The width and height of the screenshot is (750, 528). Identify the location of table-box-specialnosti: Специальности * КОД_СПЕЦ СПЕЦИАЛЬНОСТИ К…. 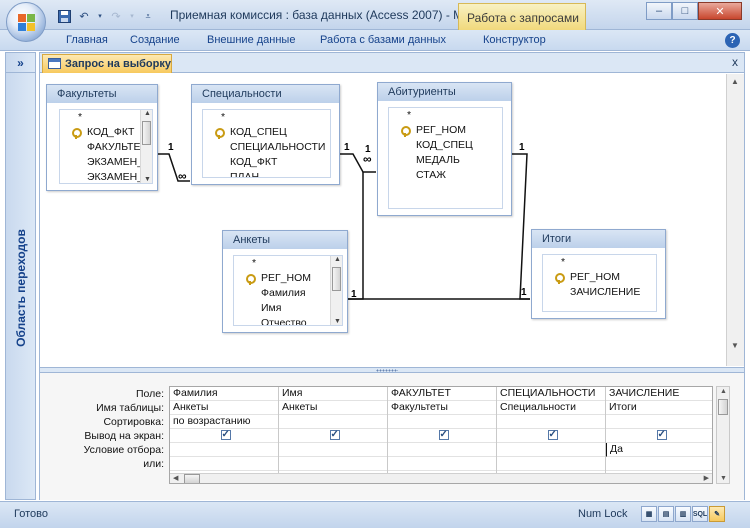
(265, 134).